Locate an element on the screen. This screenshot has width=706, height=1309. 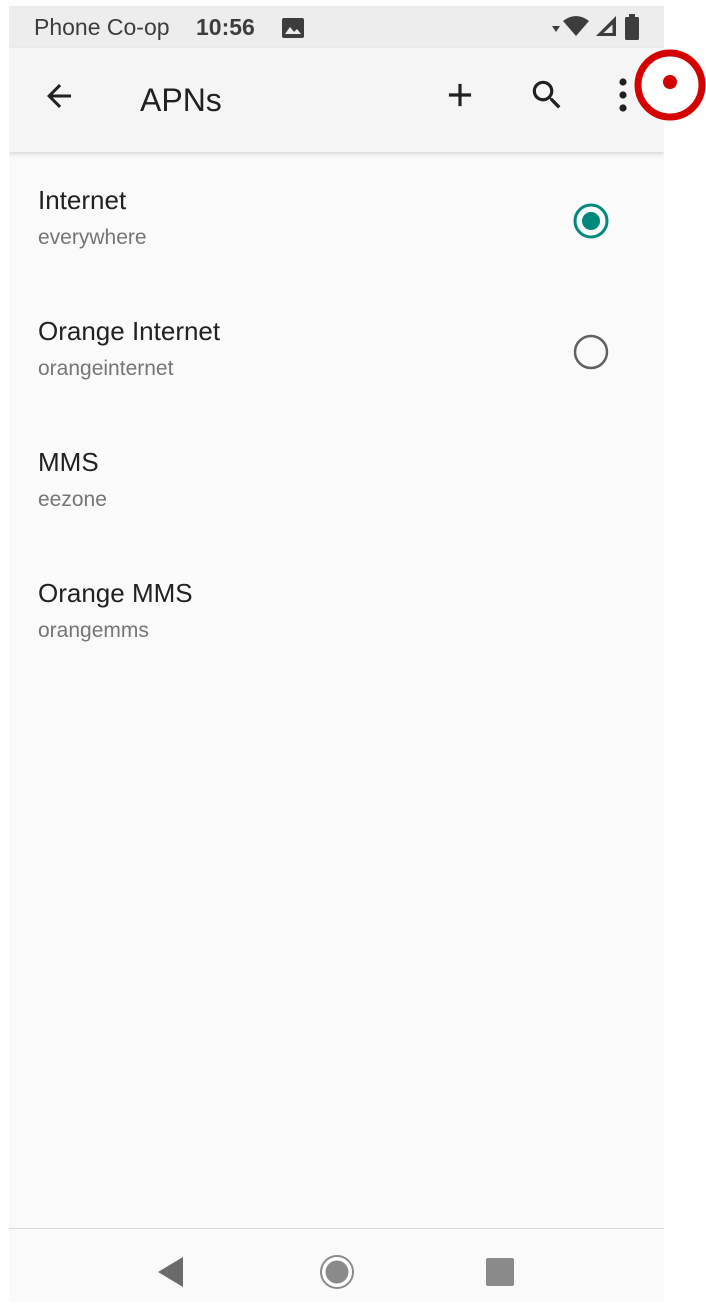
radio-selected-icon is located at coordinates (591, 221).